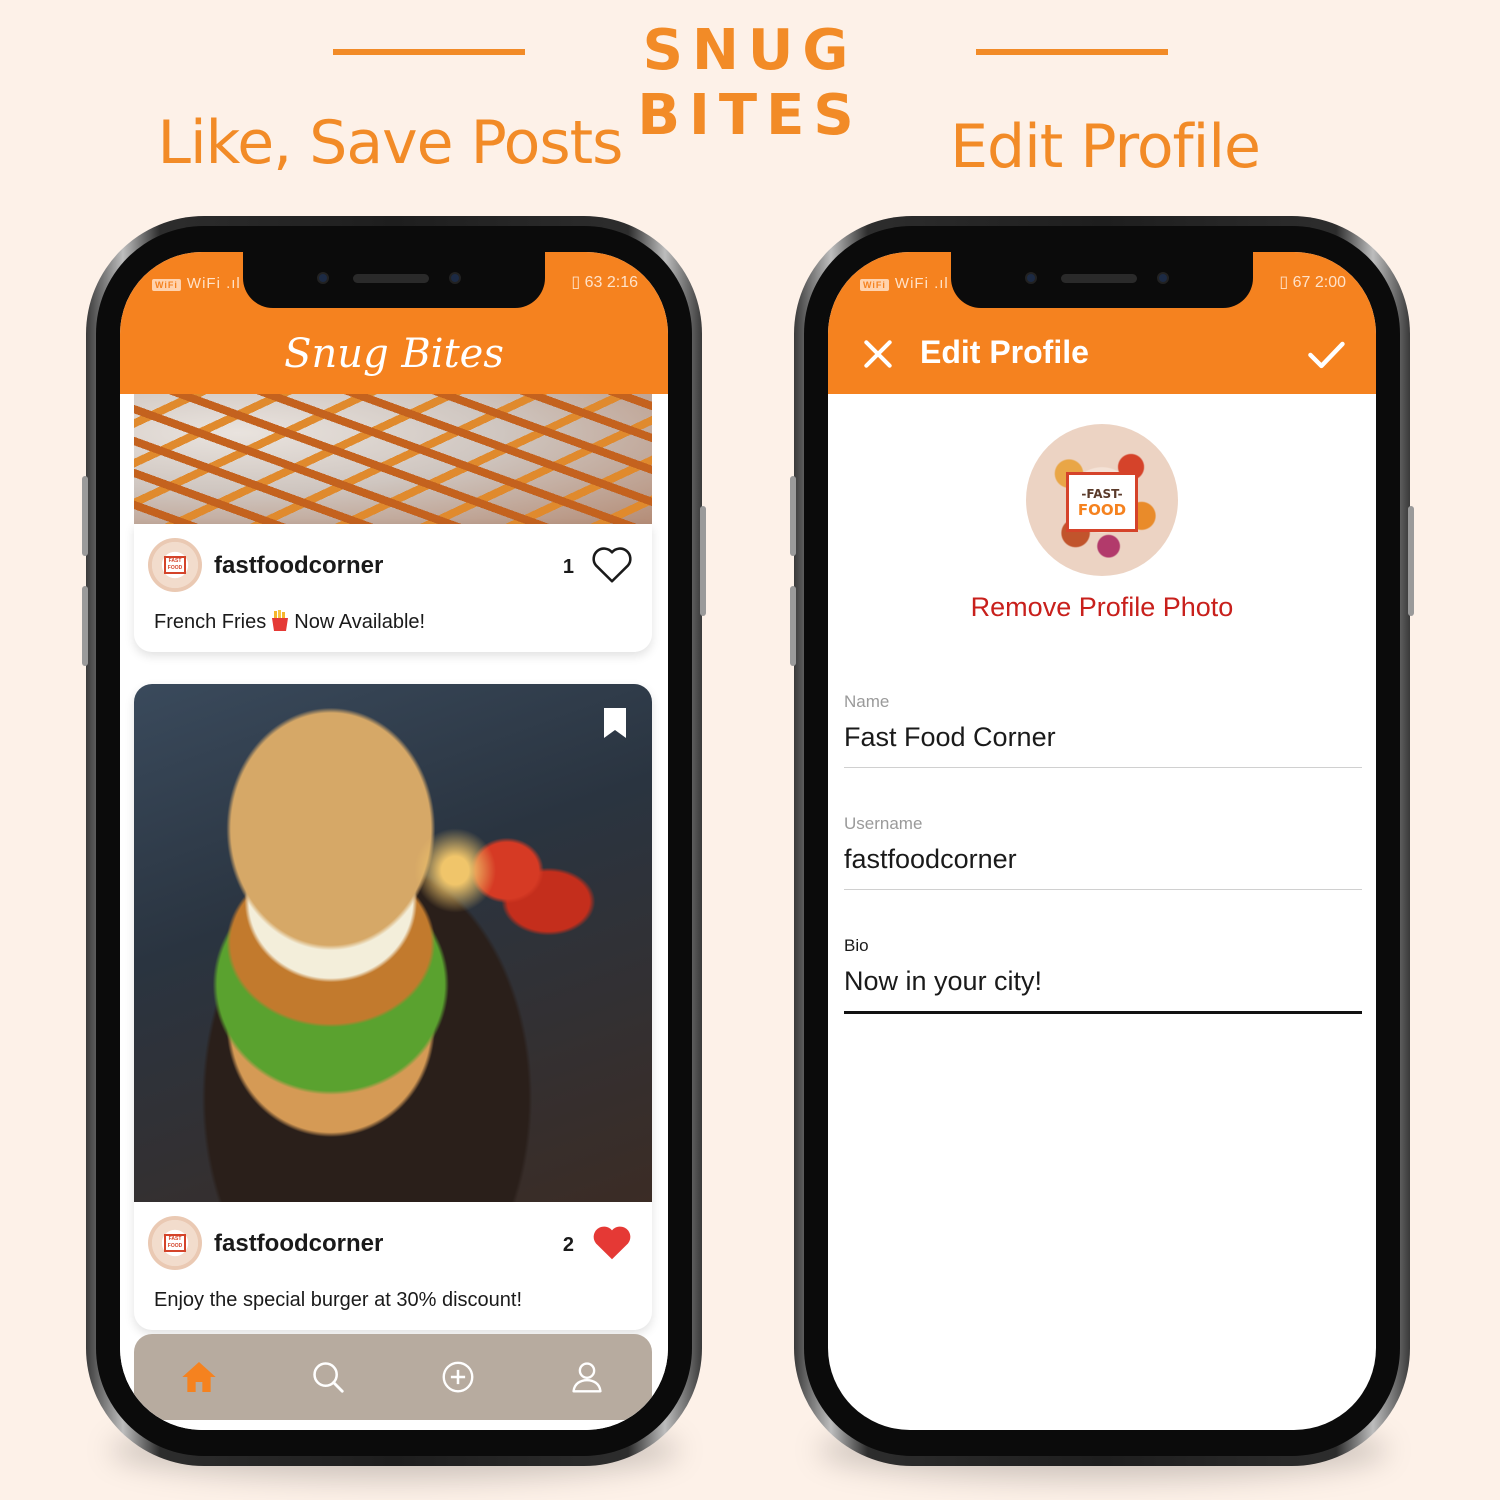 Image resolution: width=1500 pixels, height=1500 pixels. I want to click on page-title: Edit Profile, so click(1004, 352).